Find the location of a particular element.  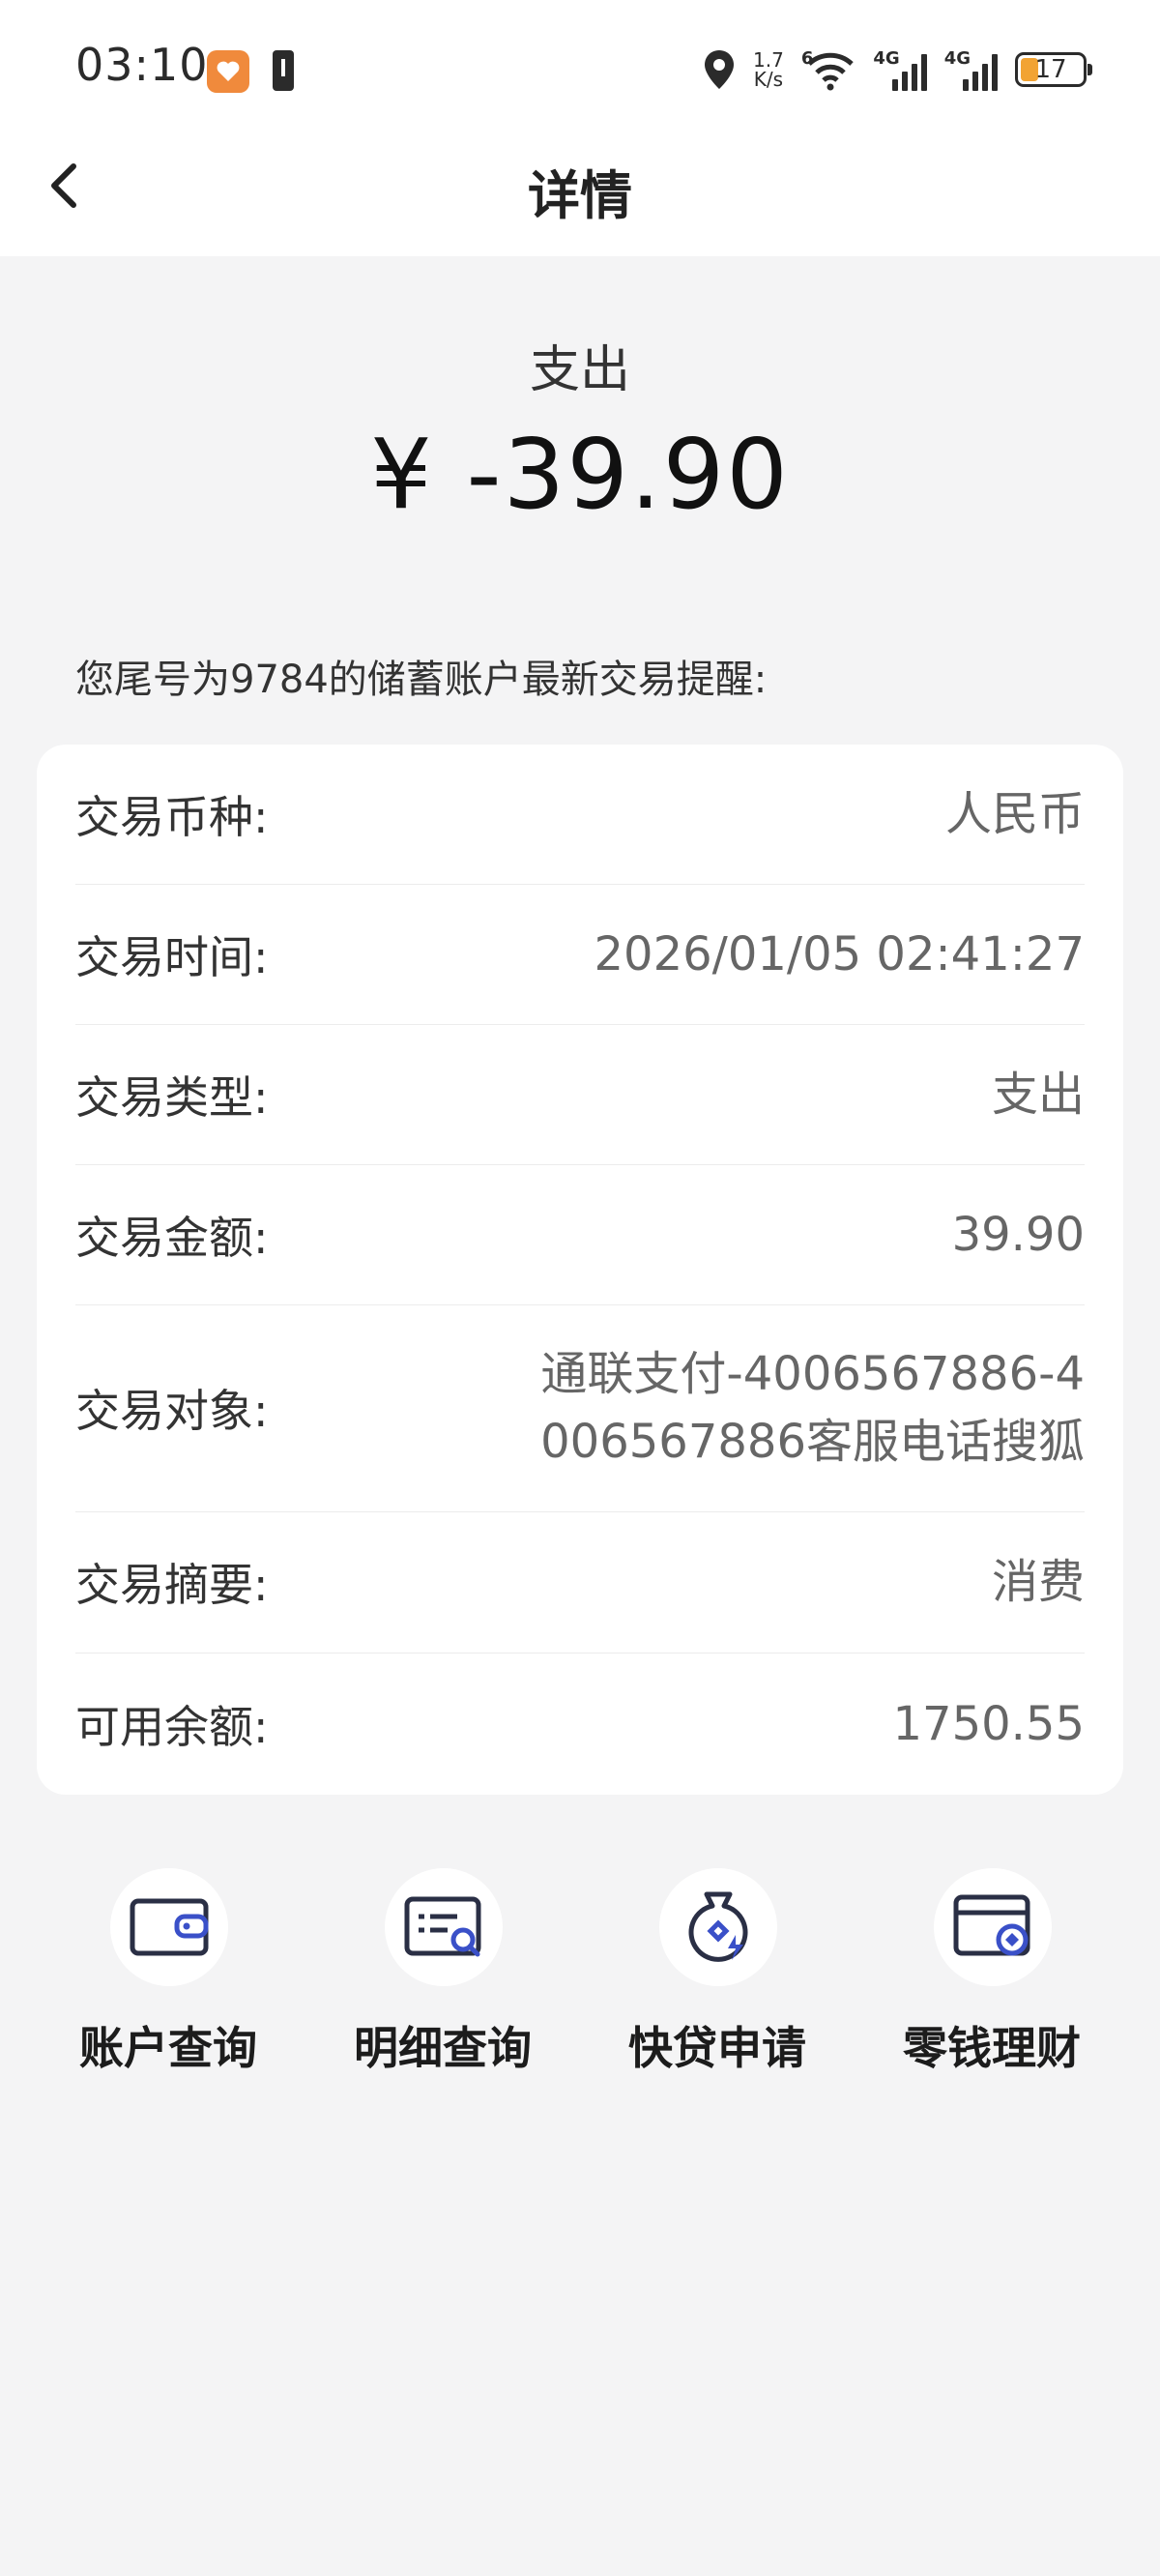

row-value: 消费 is located at coordinates (1038, 1582).